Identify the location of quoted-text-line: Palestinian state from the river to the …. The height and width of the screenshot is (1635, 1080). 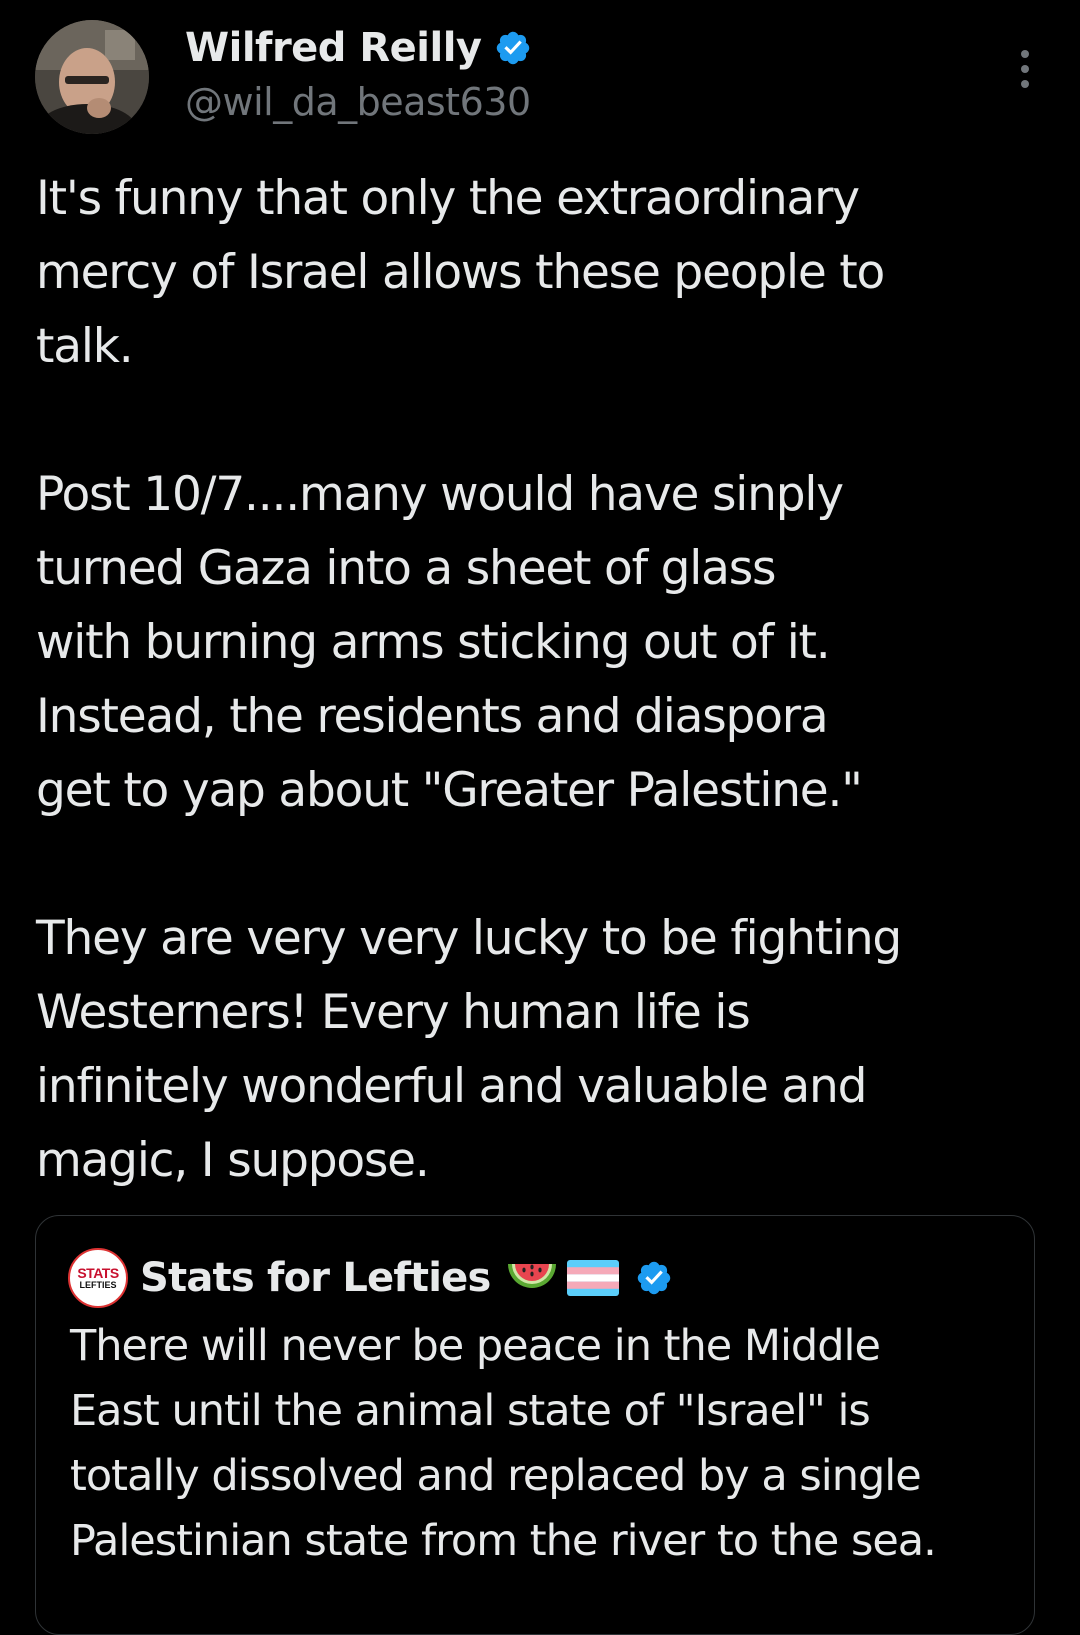
(503, 1541).